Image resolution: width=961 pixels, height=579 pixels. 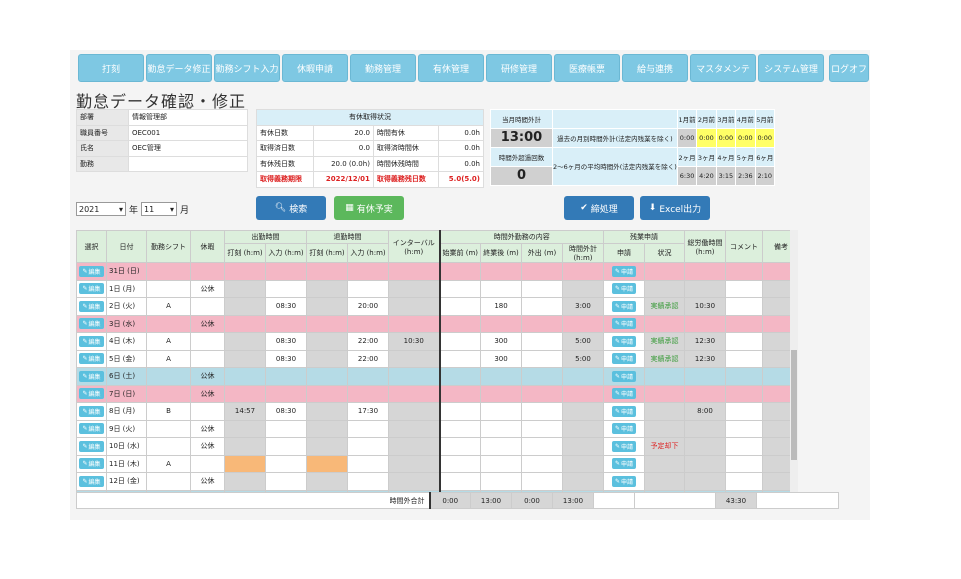 I want to click on after-cell: 300, so click(x=501, y=341).